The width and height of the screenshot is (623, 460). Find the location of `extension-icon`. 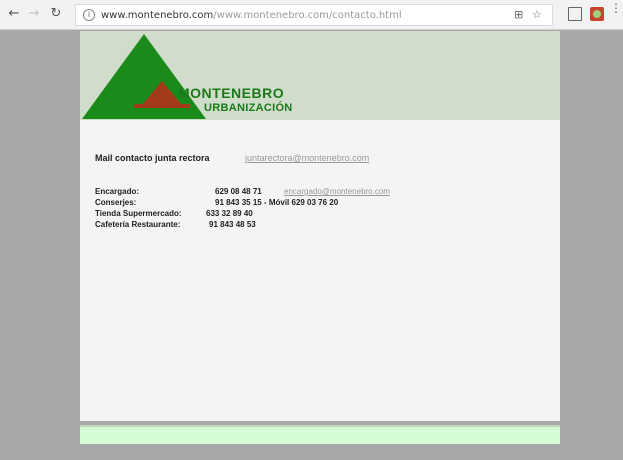

extension-icon is located at coordinates (597, 14).